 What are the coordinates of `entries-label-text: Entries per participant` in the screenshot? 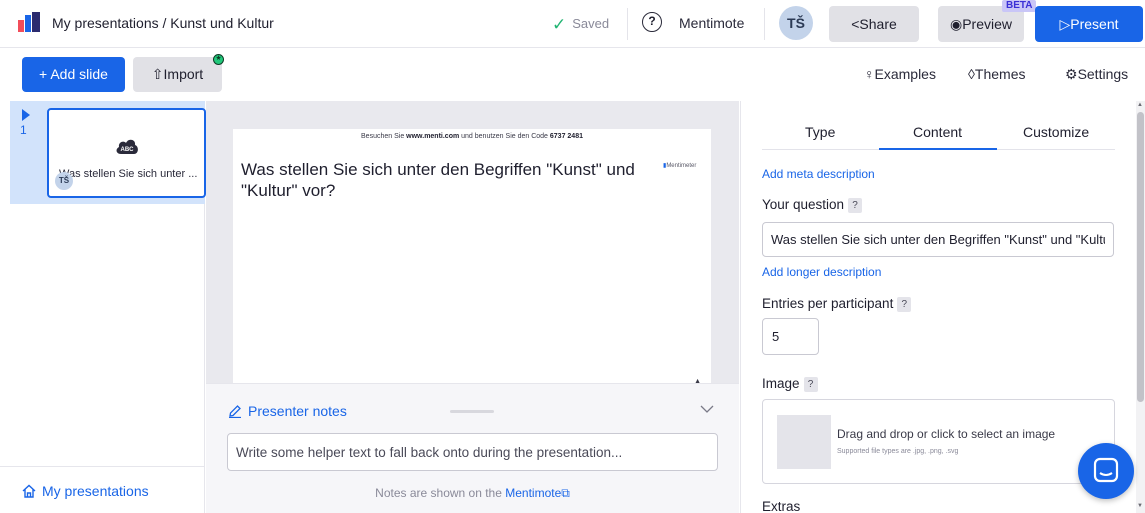 It's located at (828, 303).